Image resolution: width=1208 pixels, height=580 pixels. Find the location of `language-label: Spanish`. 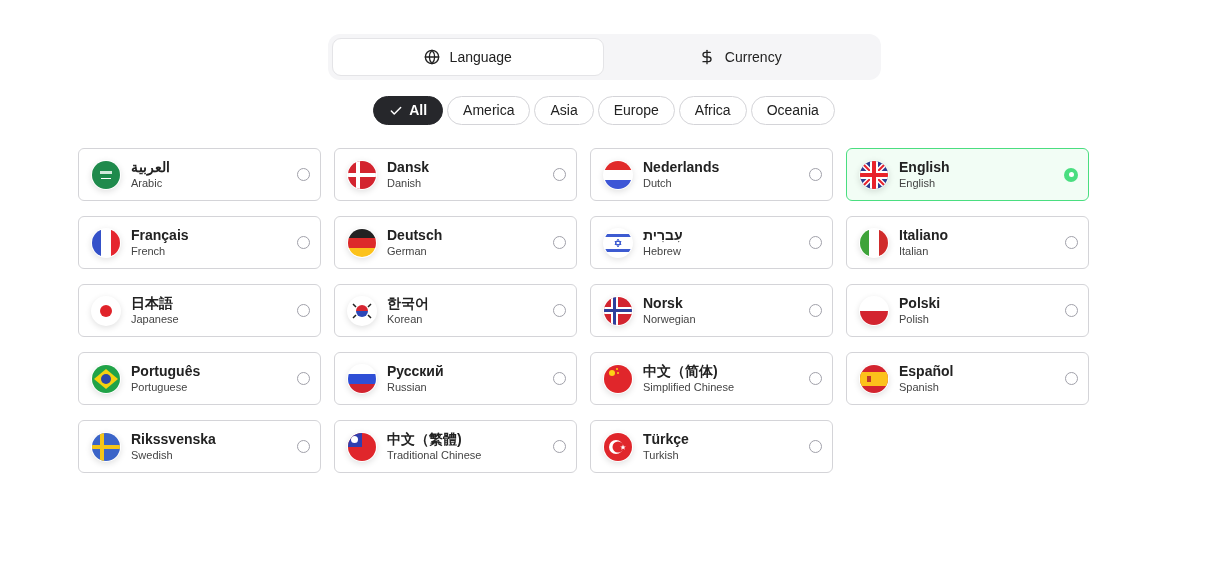

language-label: Spanish is located at coordinates (919, 387).